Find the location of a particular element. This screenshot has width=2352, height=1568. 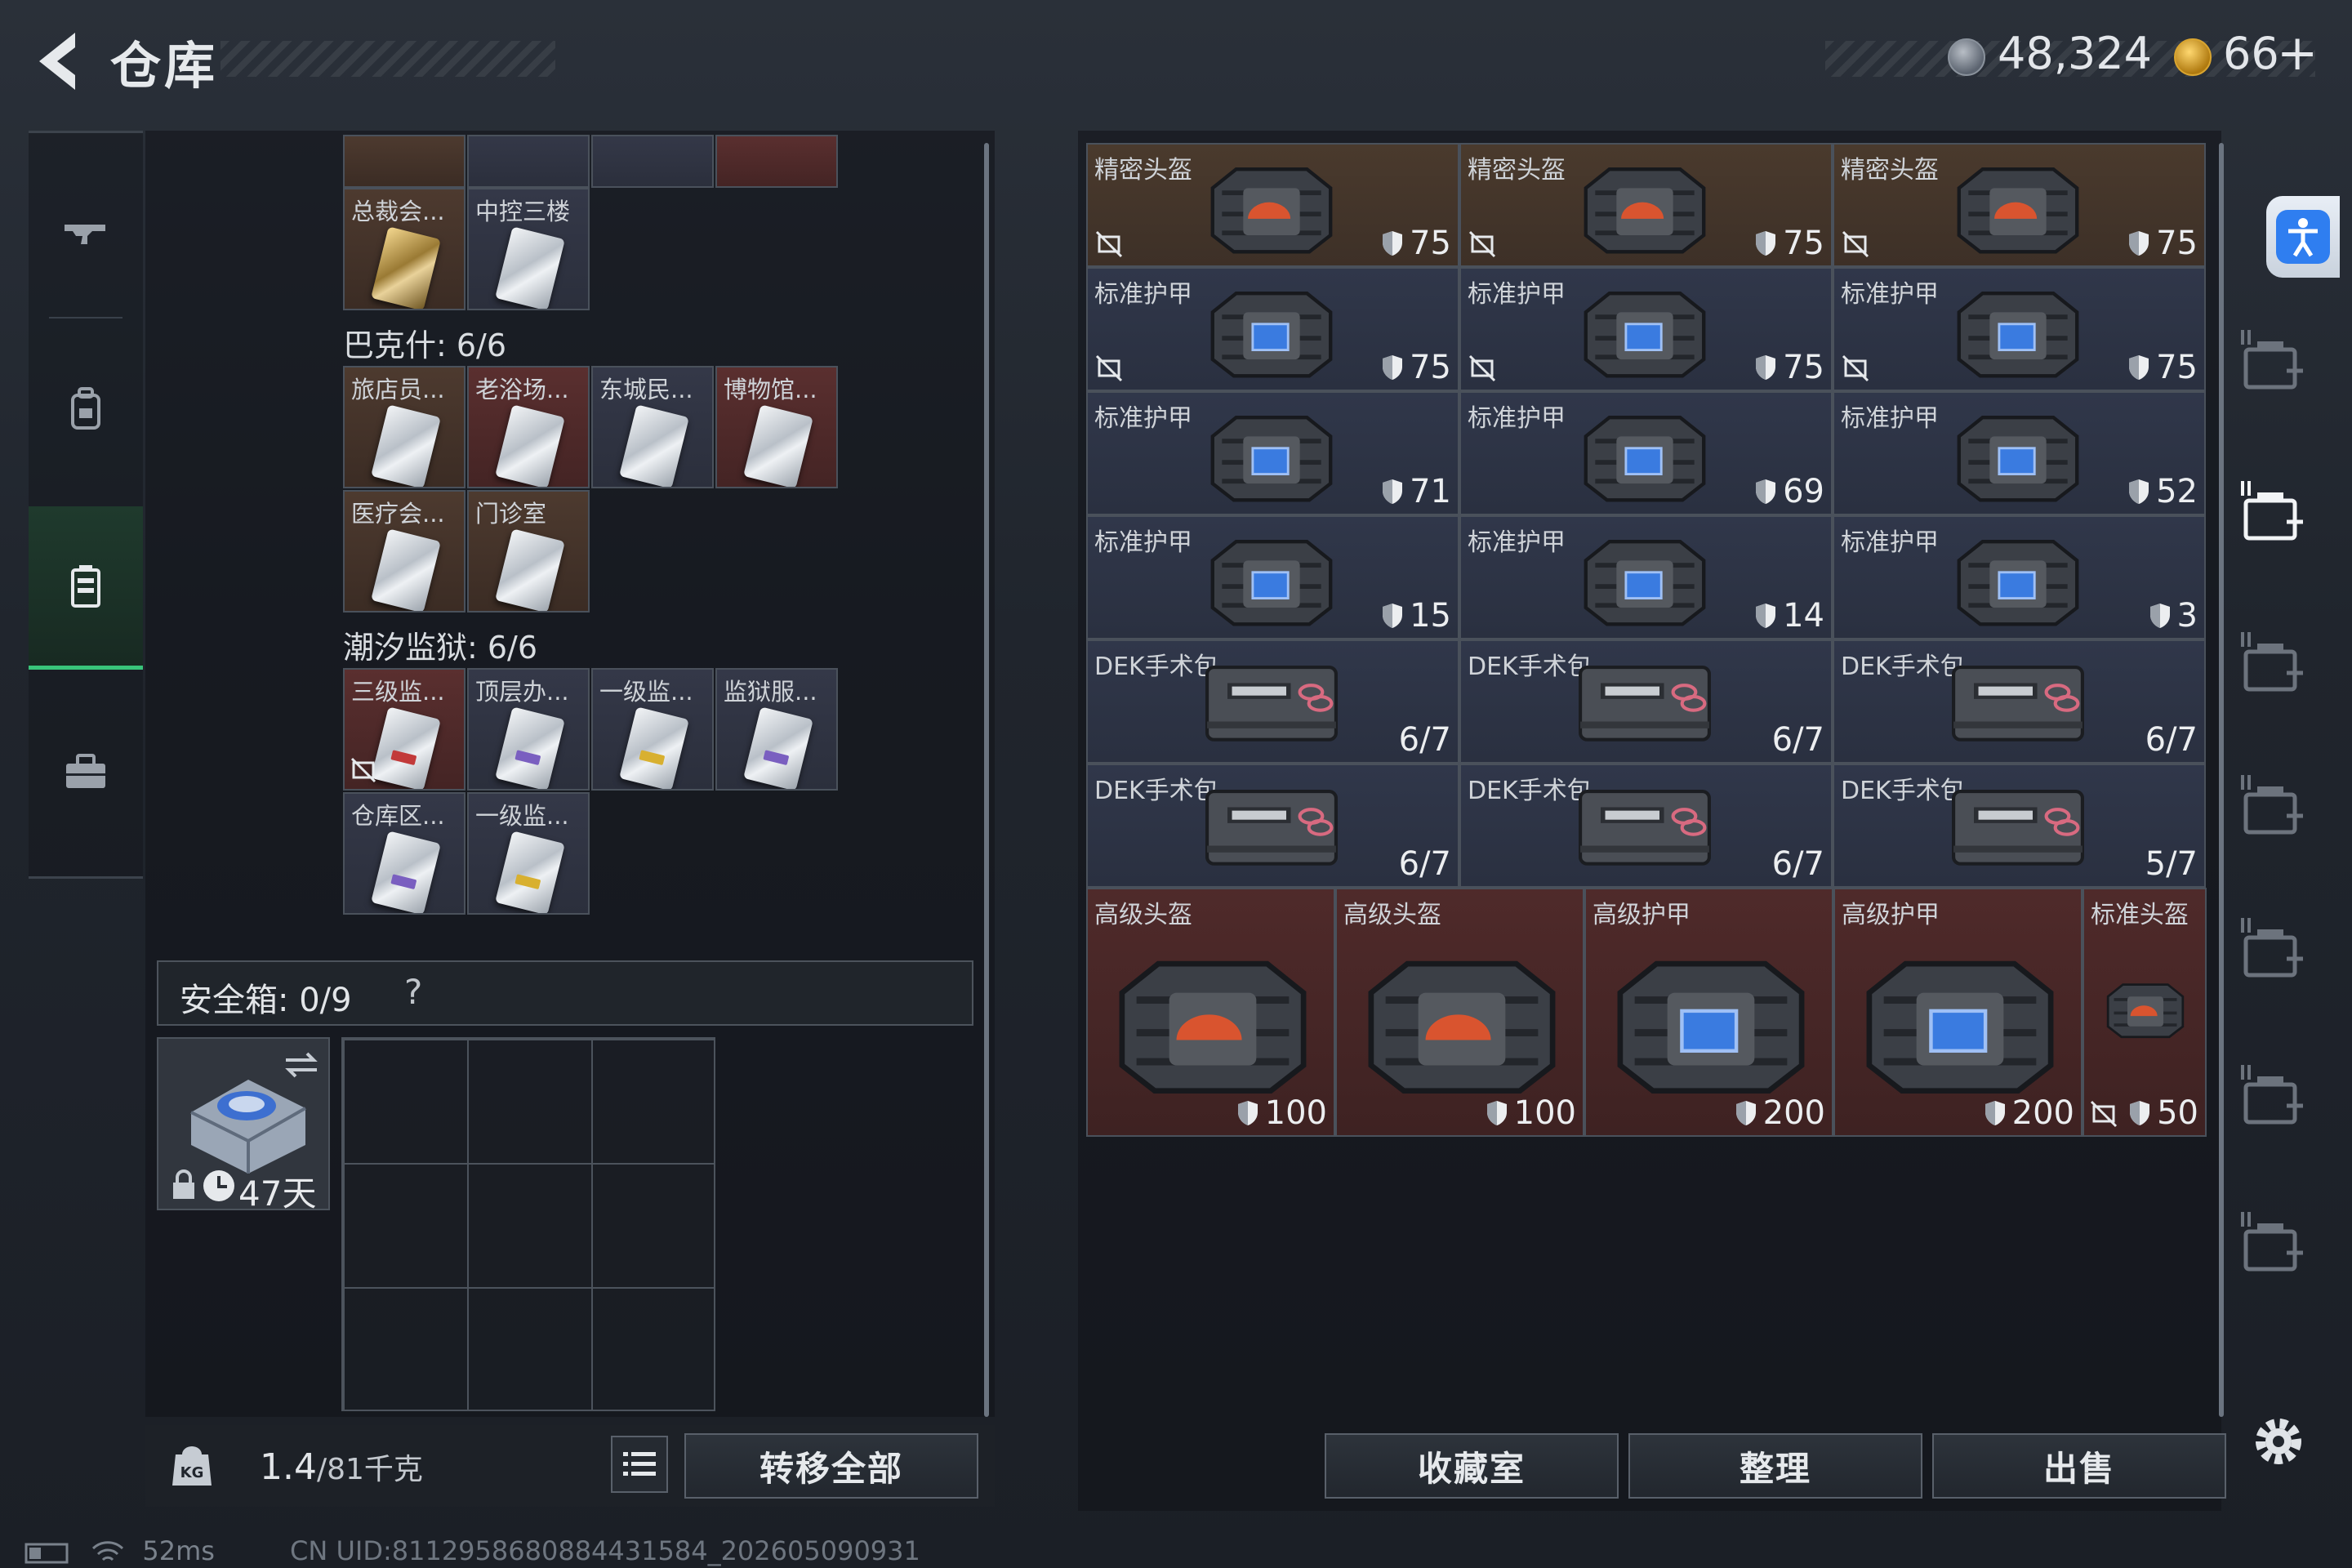

accessibility-button is located at coordinates (2303, 237).